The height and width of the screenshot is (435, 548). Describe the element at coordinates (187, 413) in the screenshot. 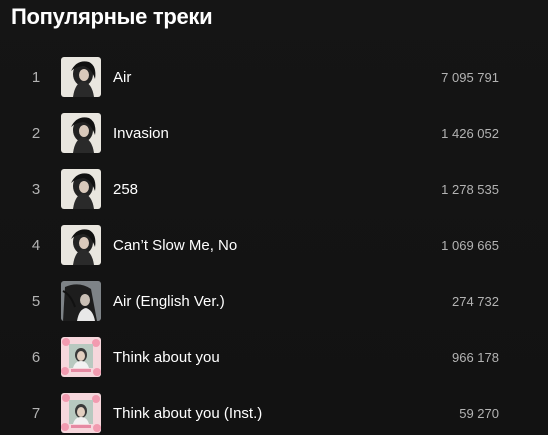

I see `track-title: Think about you (Inst.)` at that location.